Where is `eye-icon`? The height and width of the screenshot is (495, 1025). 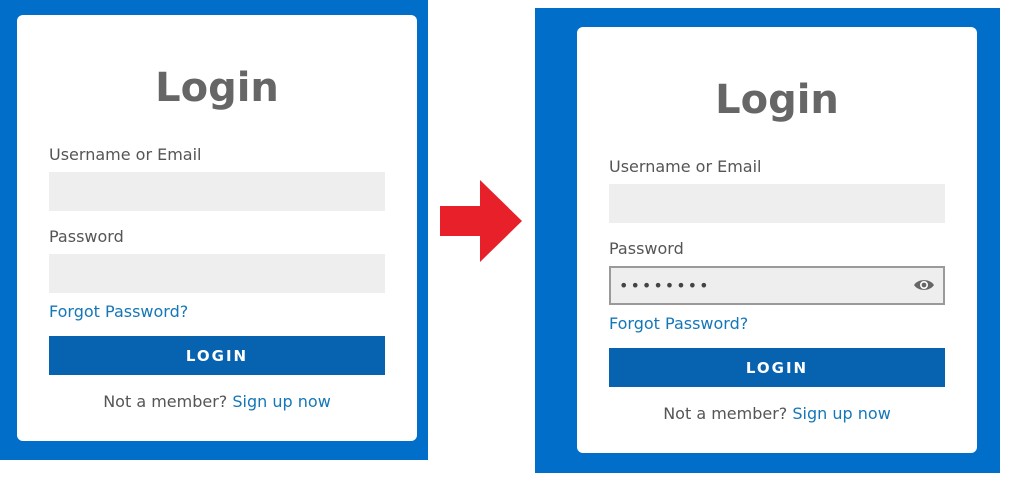
eye-icon is located at coordinates (924, 285).